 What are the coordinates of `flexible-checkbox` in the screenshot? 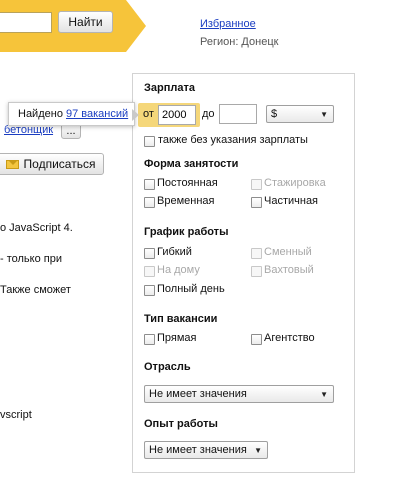 It's located at (149, 253).